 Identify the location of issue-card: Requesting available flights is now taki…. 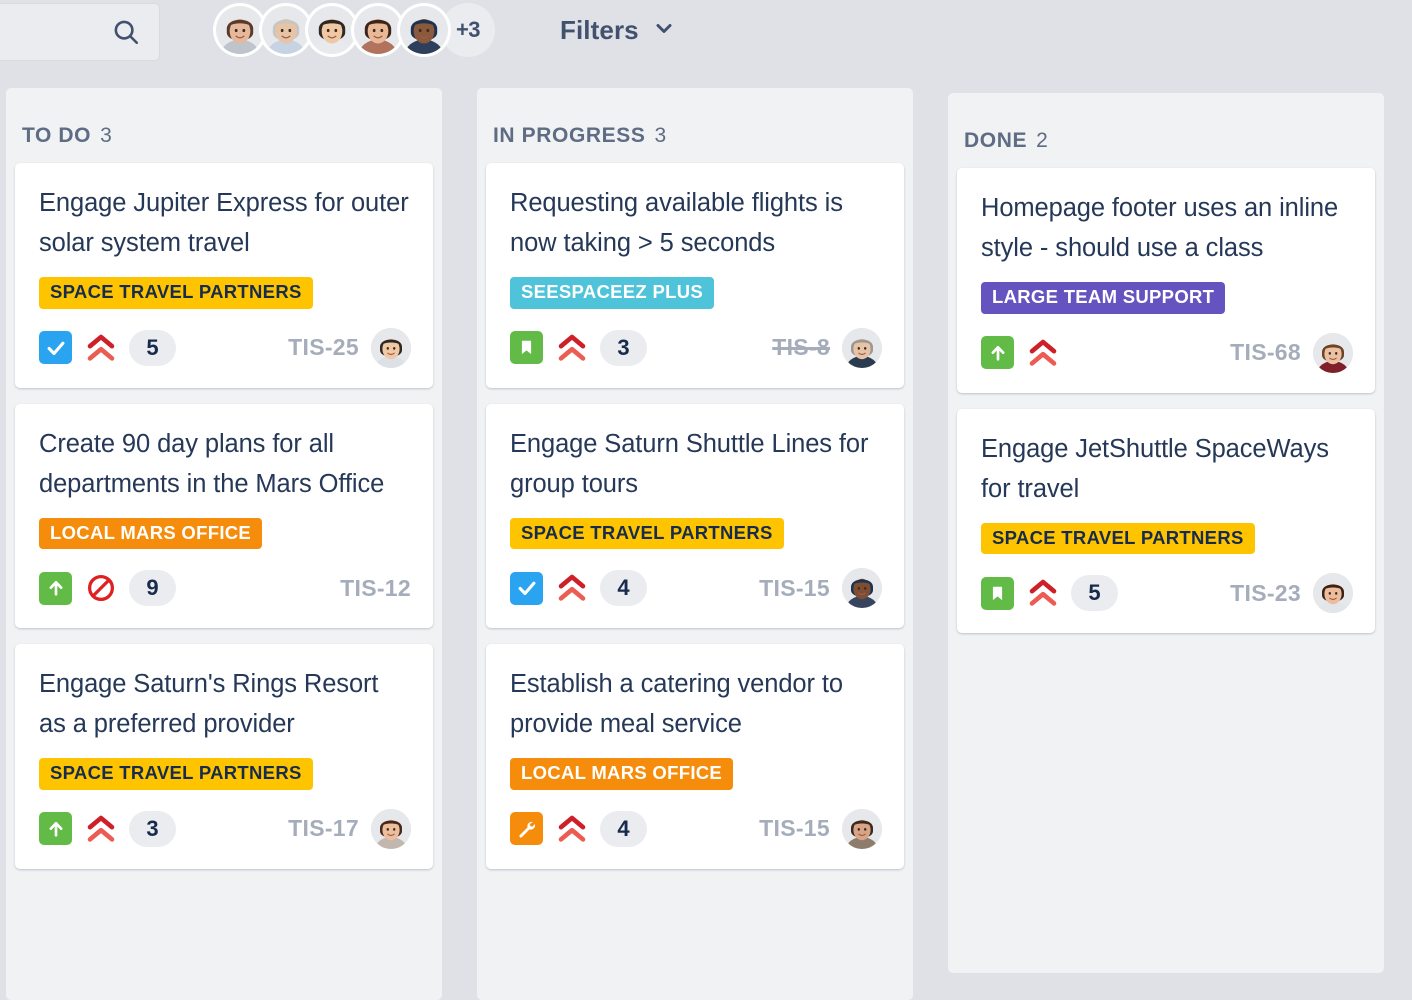
(695, 275).